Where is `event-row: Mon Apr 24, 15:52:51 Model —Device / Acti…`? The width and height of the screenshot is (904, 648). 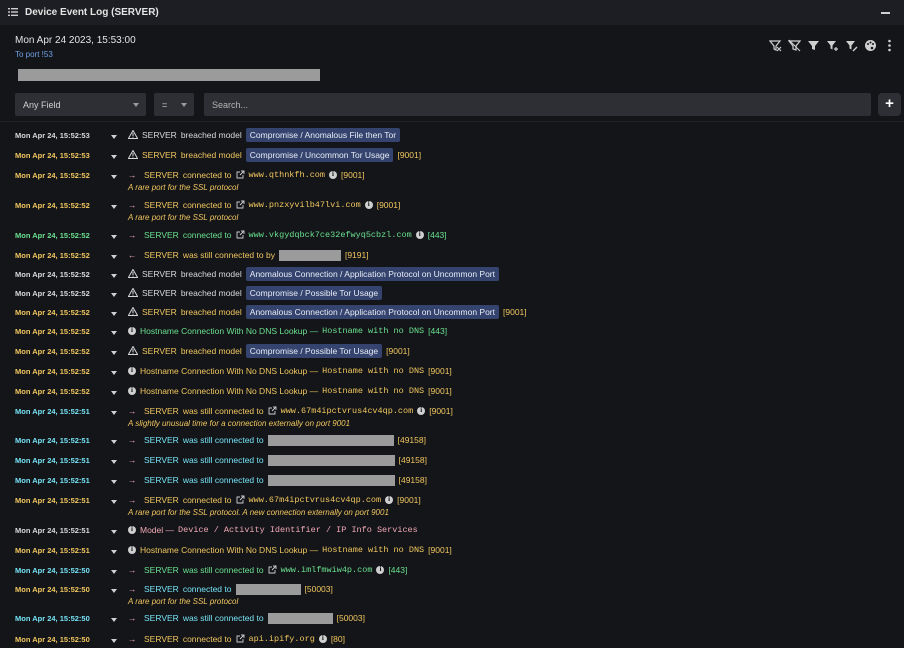
event-row: Mon Apr 24, 15:52:51 Model —Device / Acti… is located at coordinates (452, 532).